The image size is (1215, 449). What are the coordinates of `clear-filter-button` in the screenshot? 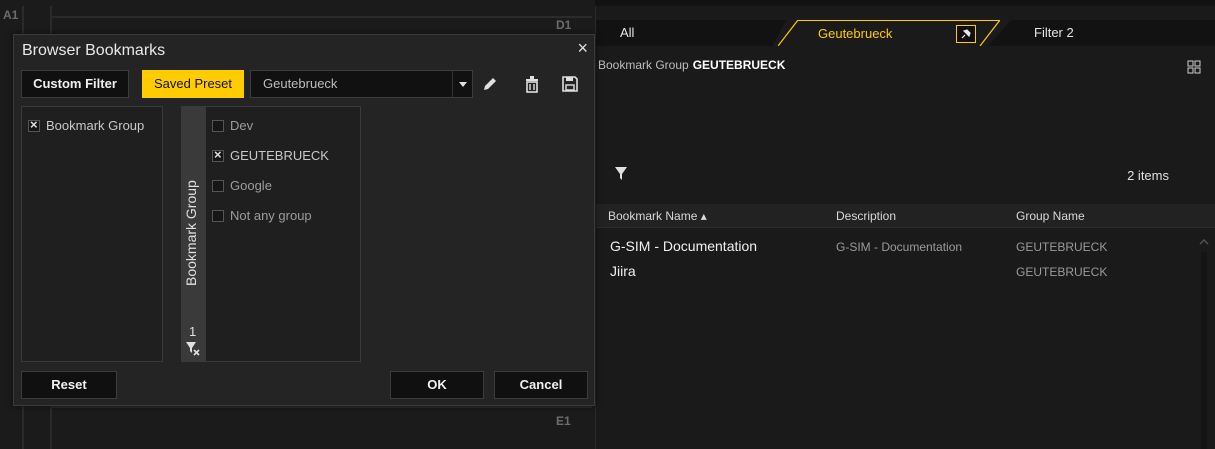 It's located at (193, 349).